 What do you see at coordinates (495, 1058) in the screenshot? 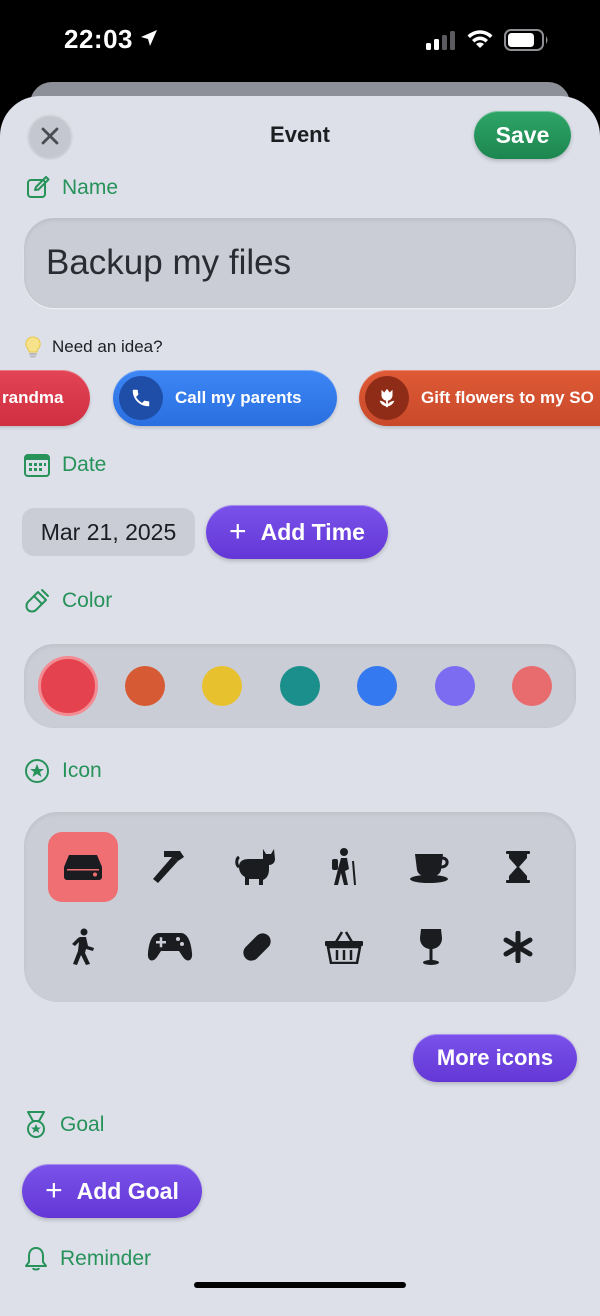
I see `more-icons-button: More icons` at bounding box center [495, 1058].